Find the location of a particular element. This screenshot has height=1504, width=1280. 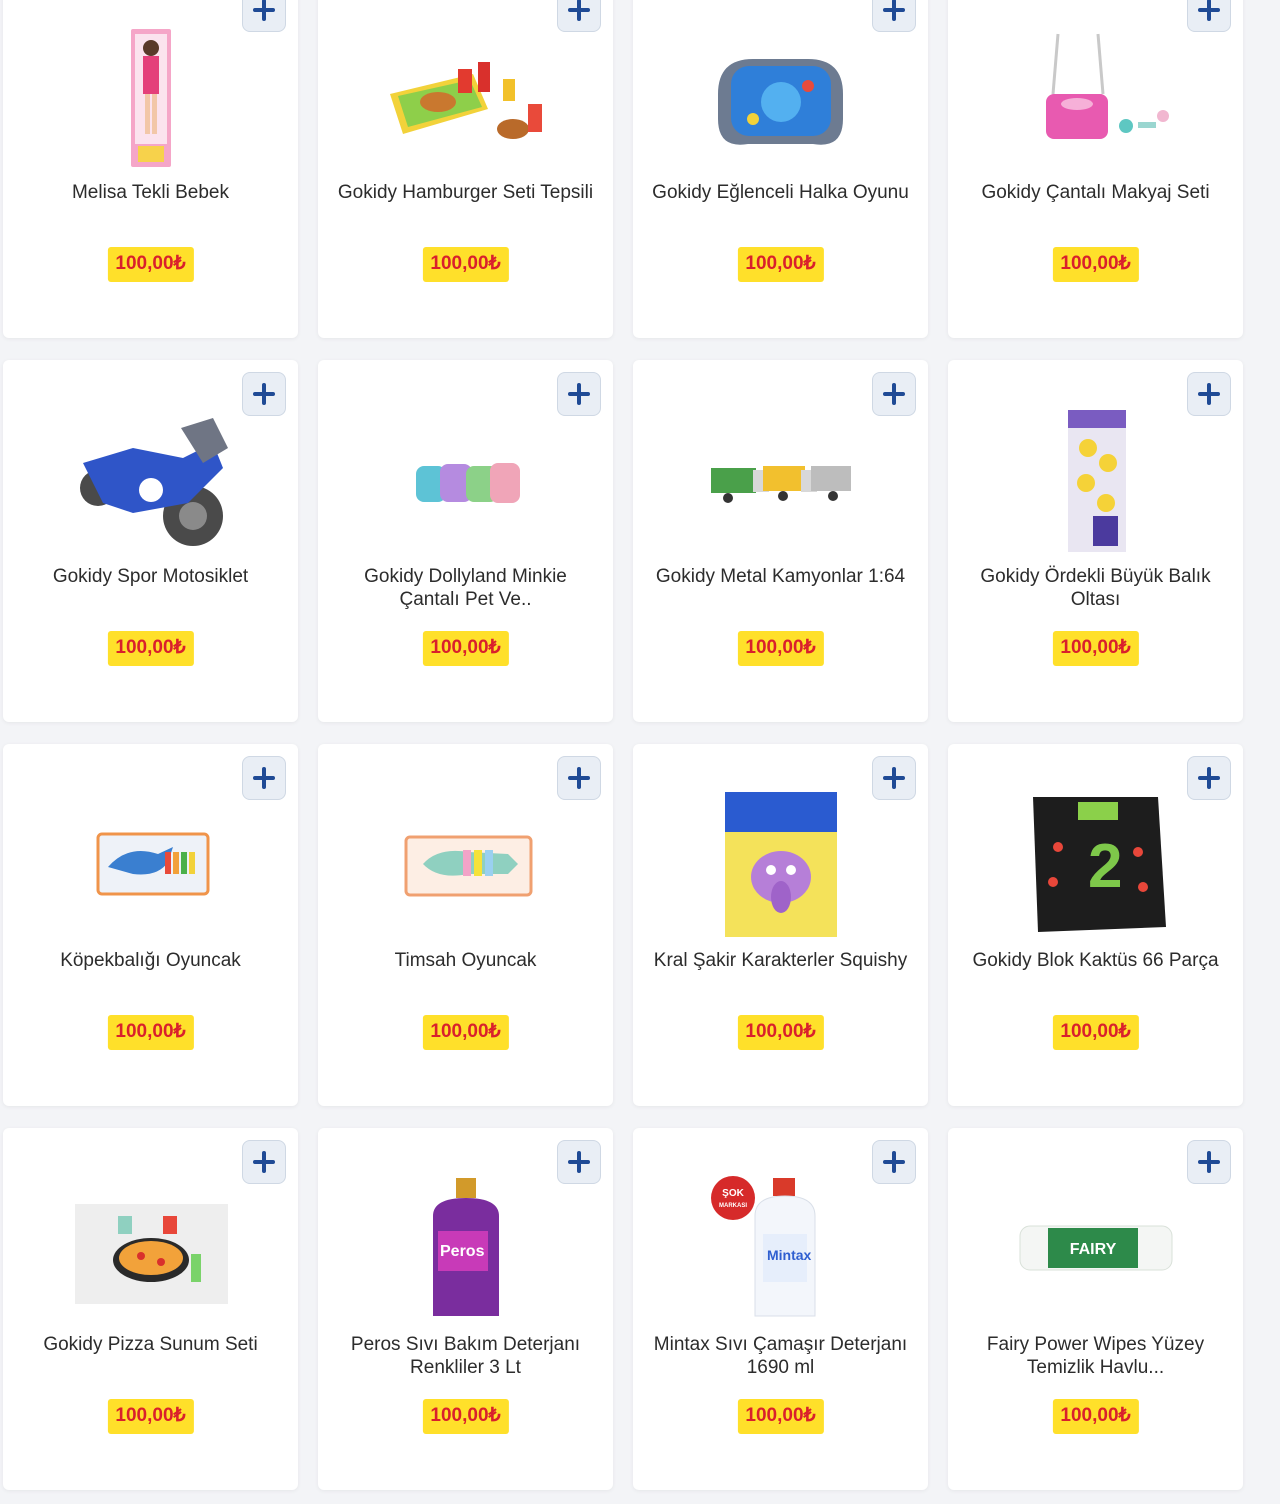

product-card: Gokidy Pizza Sunum Seti 100,00₺ is located at coordinates (150, 1309).